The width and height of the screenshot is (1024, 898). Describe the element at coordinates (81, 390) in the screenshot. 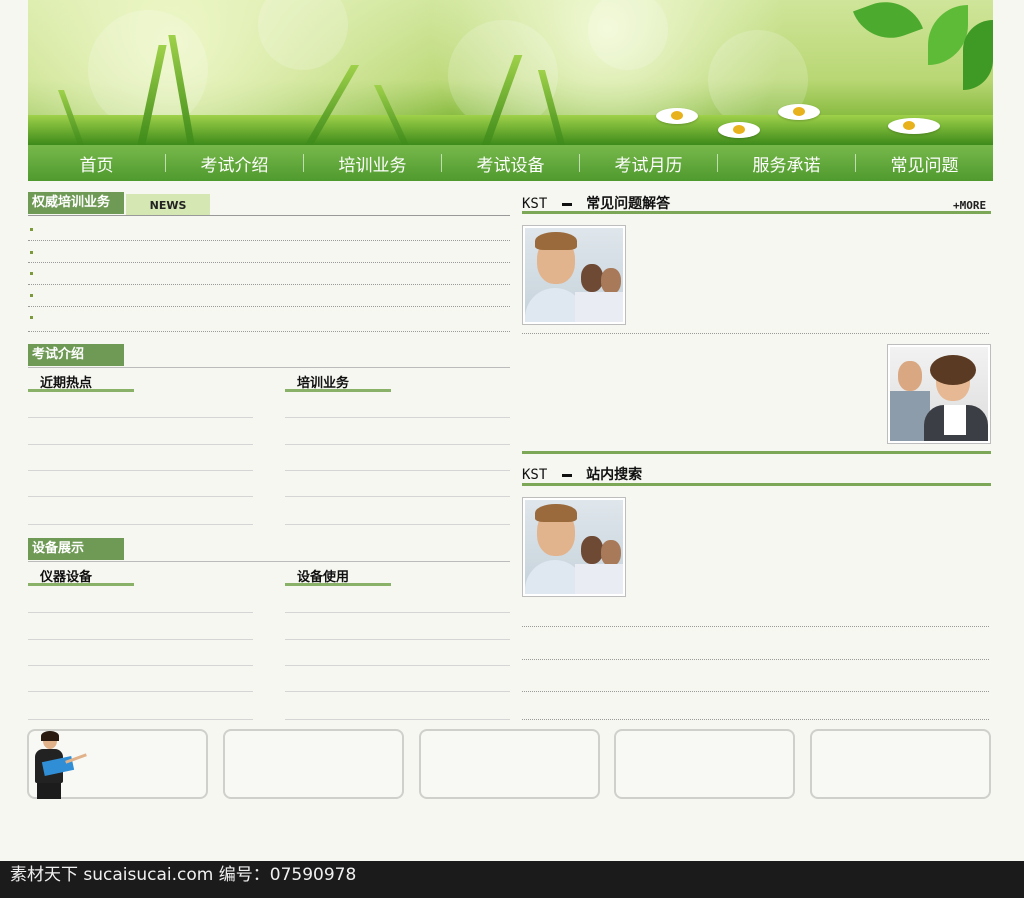

I see `hot-topics-underline` at that location.